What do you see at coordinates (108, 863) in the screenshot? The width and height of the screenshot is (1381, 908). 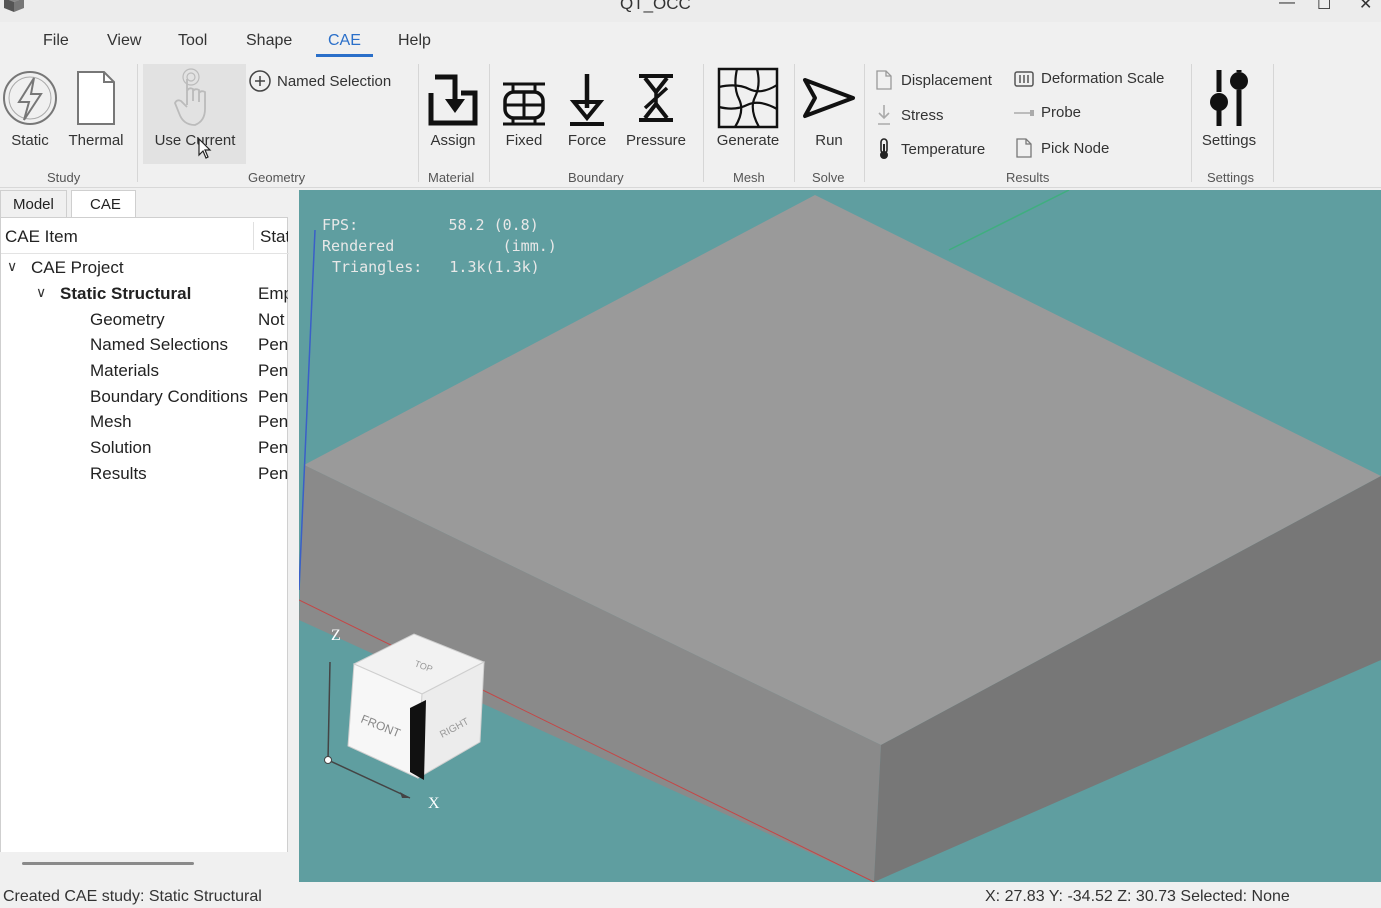 I see `scrollbar-thumb` at bounding box center [108, 863].